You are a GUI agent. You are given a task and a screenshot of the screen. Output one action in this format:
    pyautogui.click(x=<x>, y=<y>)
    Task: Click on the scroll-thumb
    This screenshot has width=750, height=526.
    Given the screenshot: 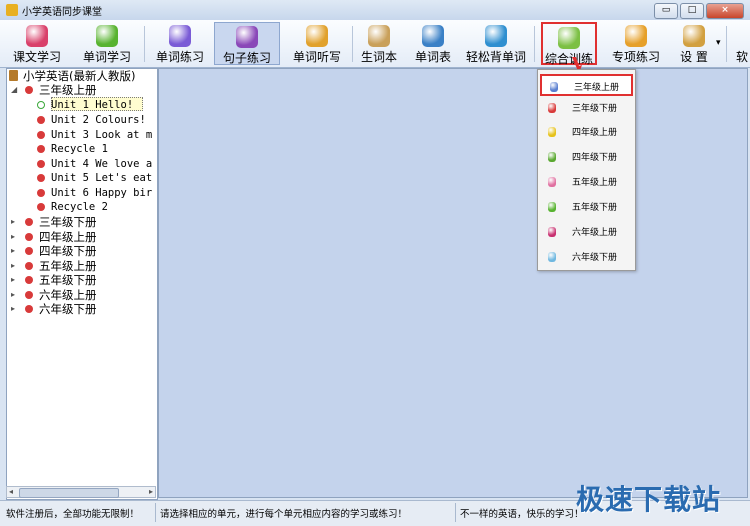 What is the action you would take?
    pyautogui.click(x=69, y=493)
    